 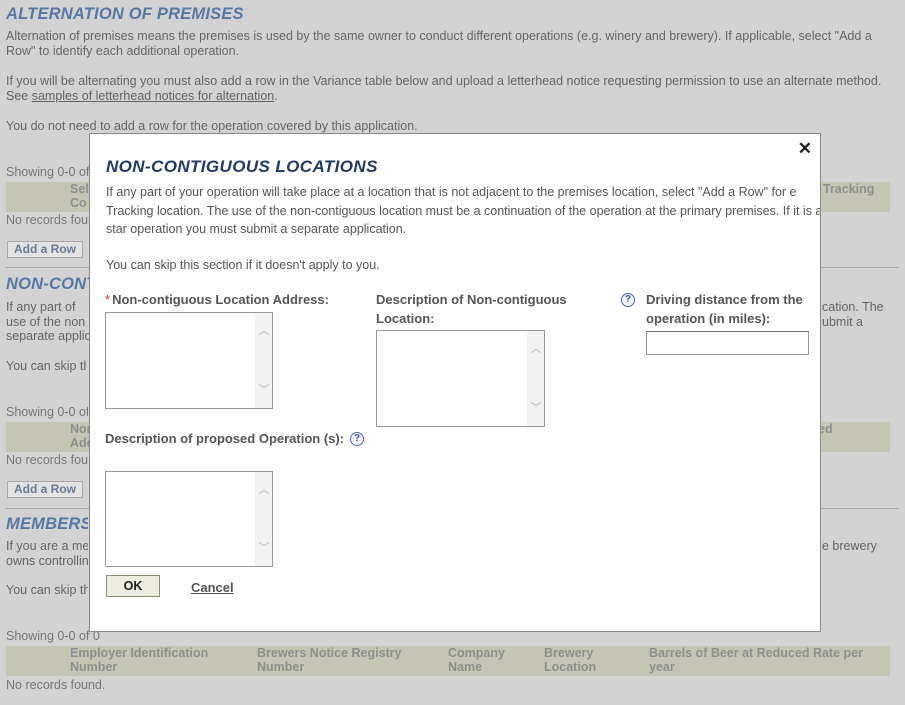 I want to click on alternation-section-title: ALTERNATION OF PREMISES, so click(x=125, y=14).